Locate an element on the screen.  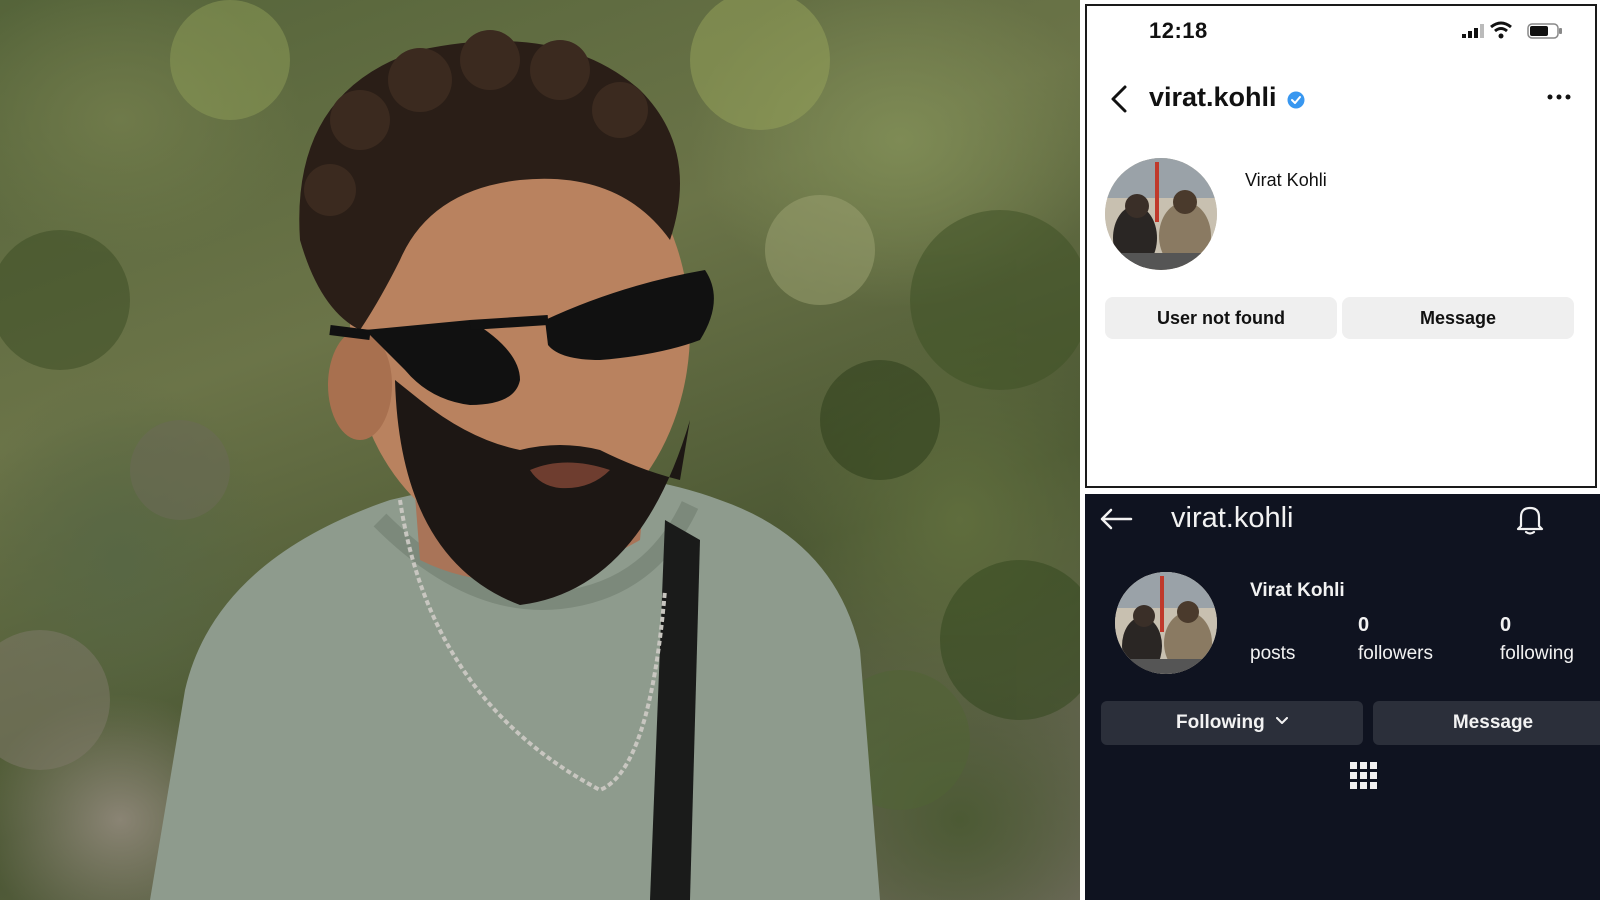
following-button-label: Following is located at coordinates (1220, 722).